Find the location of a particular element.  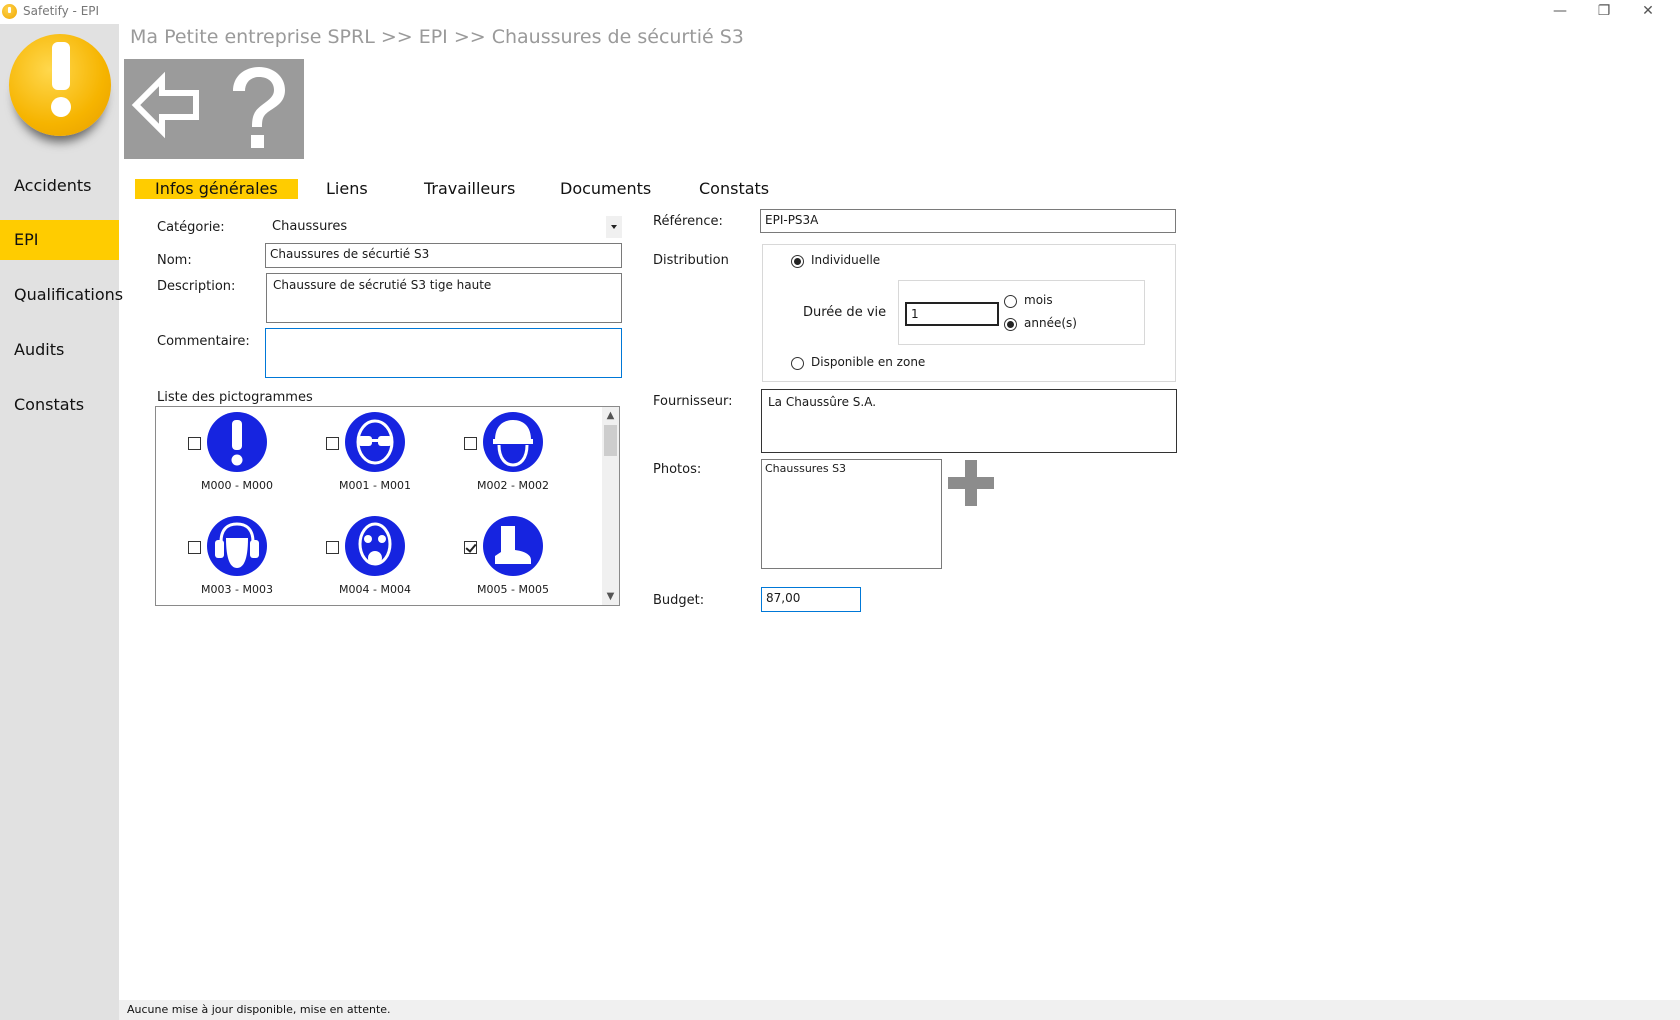

individuelle-label: Individuelle is located at coordinates (846, 260).